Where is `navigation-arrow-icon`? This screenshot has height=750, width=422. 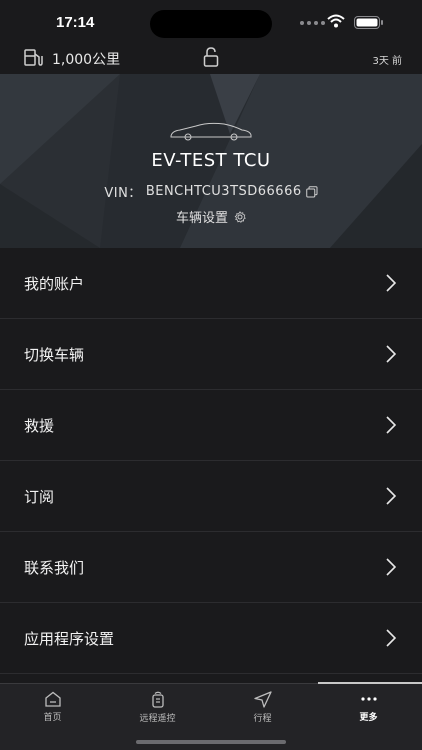
navigation-arrow-icon is located at coordinates (262, 699).